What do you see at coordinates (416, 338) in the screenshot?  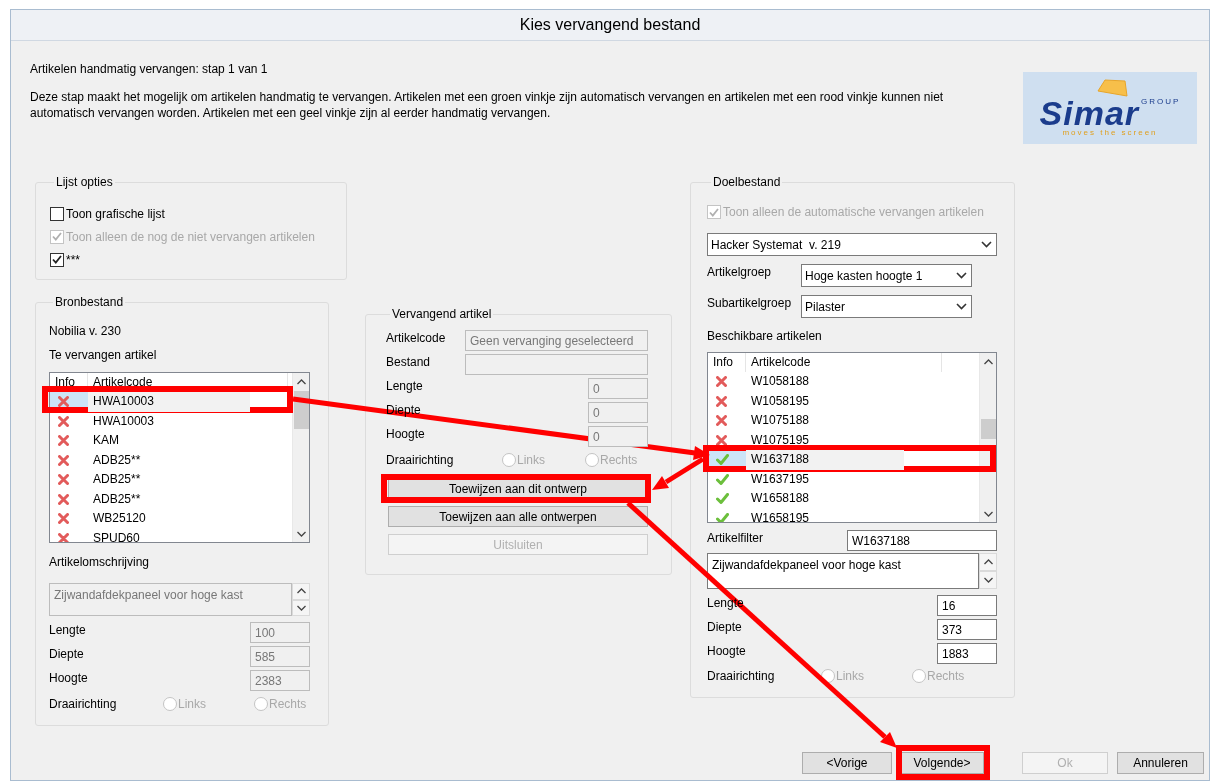 I see `field-label: Artikelcode` at bounding box center [416, 338].